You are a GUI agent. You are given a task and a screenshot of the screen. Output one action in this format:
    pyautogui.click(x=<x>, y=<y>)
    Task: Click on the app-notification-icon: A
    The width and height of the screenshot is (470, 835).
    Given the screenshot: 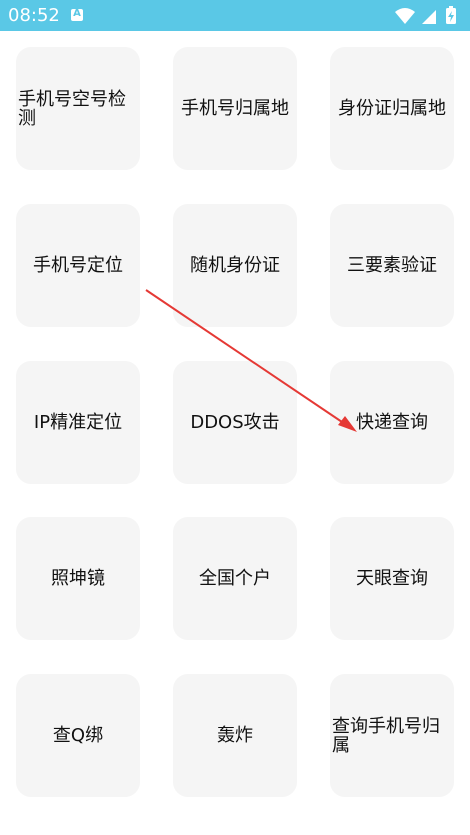 What is the action you would take?
    pyautogui.click(x=77, y=14)
    